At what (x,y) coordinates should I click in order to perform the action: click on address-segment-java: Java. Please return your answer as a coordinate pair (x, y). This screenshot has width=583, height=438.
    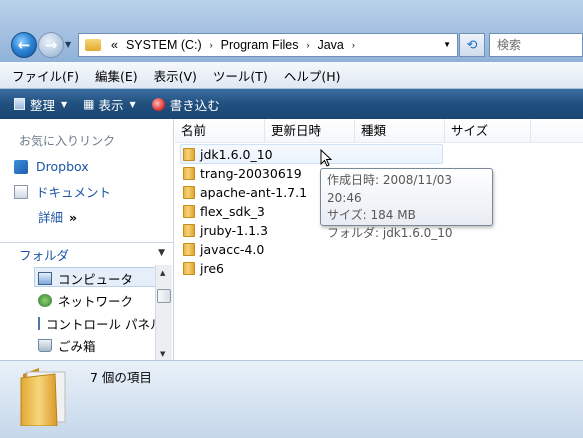
    Looking at the image, I should click on (330, 45).